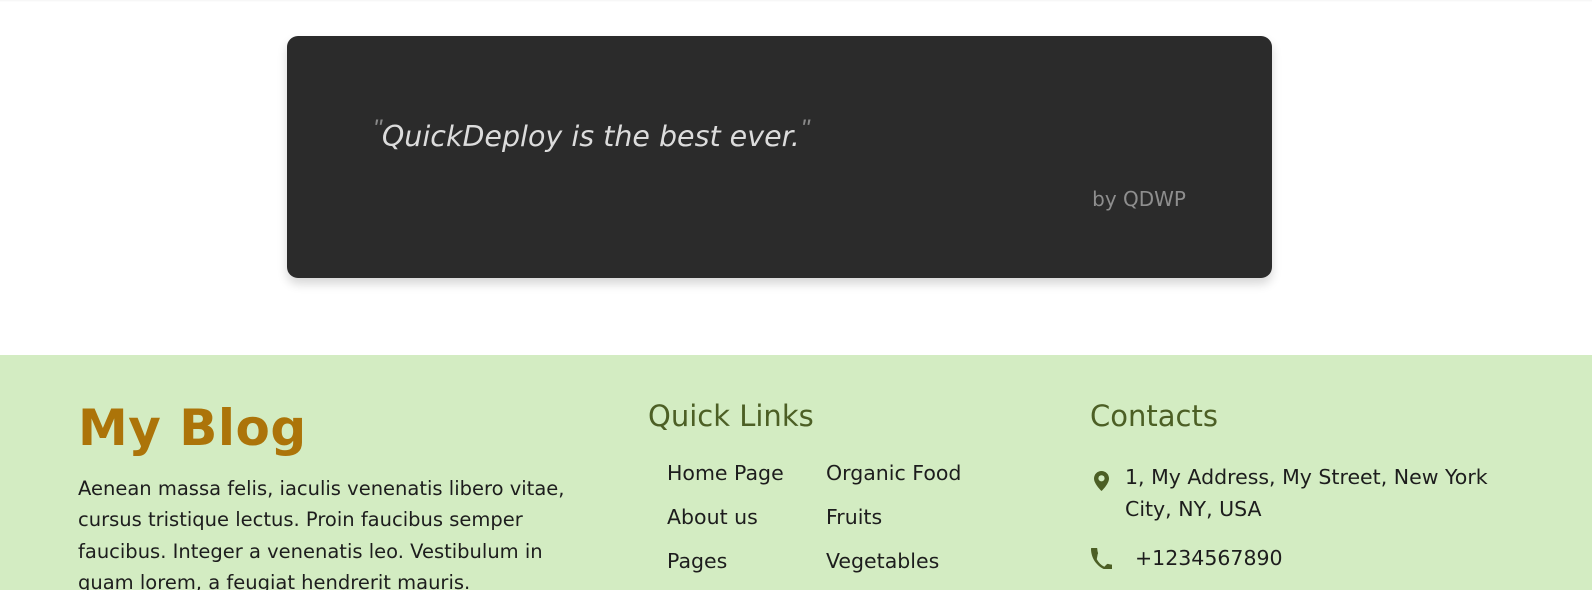 The width and height of the screenshot is (1592, 590). Describe the element at coordinates (1139, 199) in the screenshot. I see `testimonial-author: by QDWP` at that location.